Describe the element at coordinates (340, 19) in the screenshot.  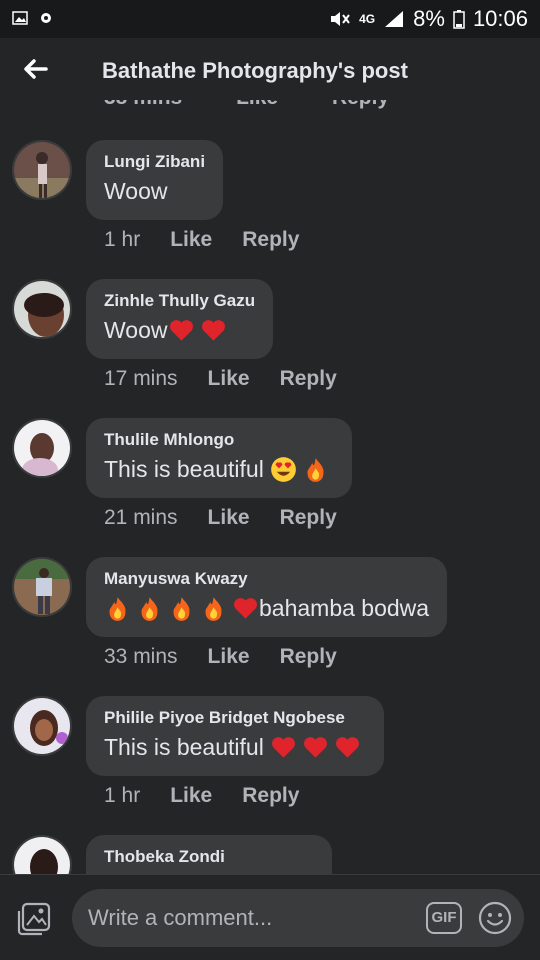
I see `mute-icon` at that location.